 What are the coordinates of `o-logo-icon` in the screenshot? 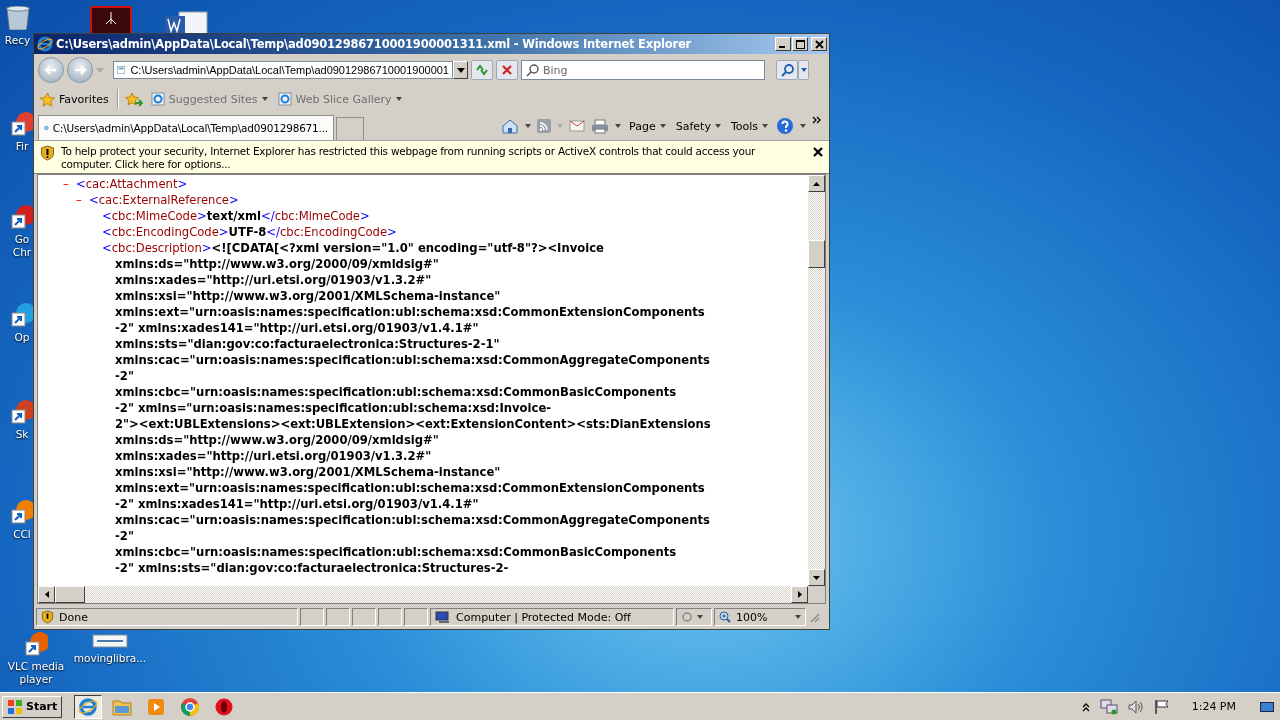 It's located at (224, 706).